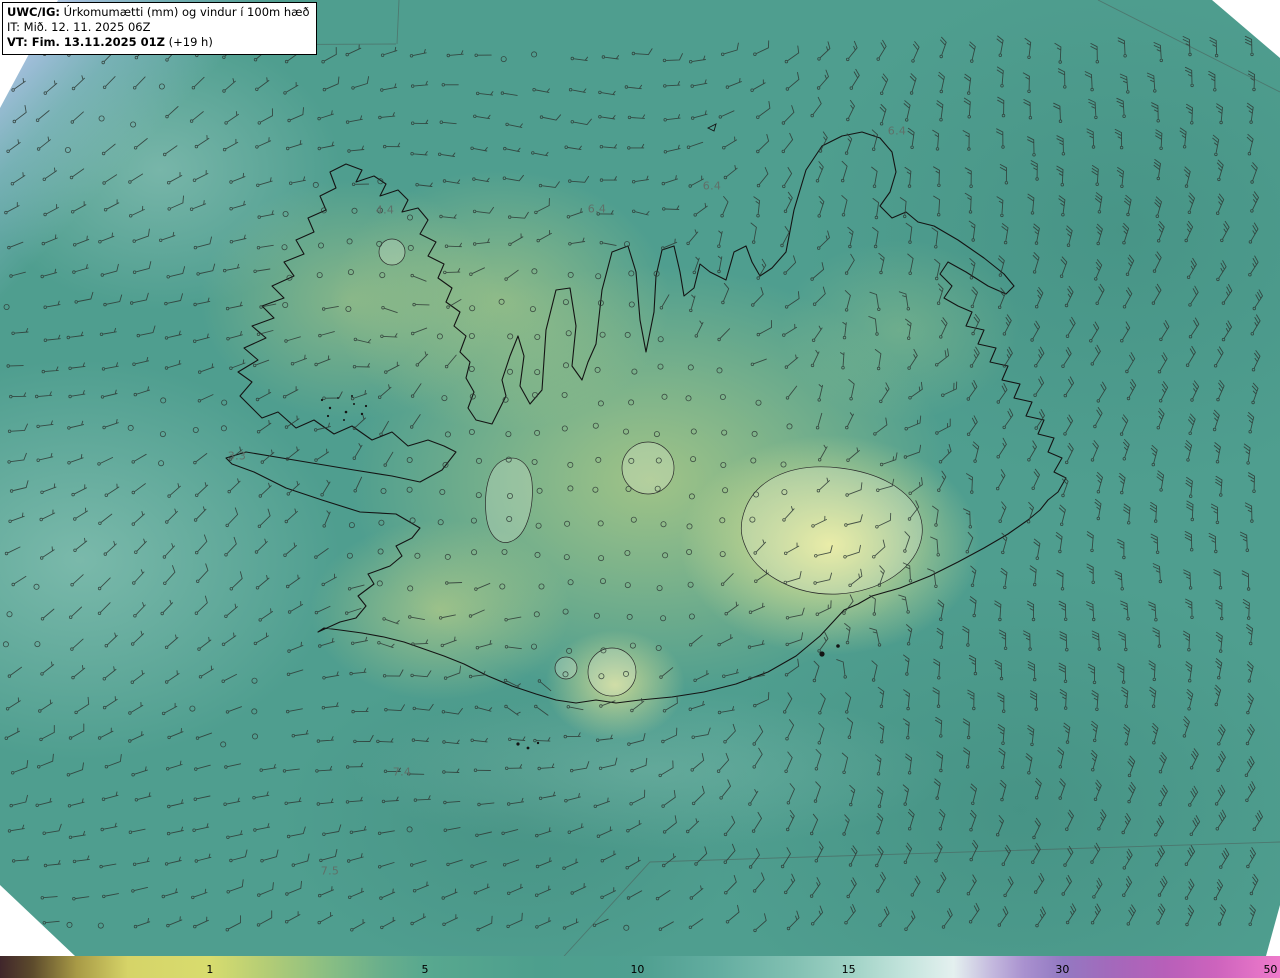  I want to click on vestmannaeyjar-island, so click(528, 748).